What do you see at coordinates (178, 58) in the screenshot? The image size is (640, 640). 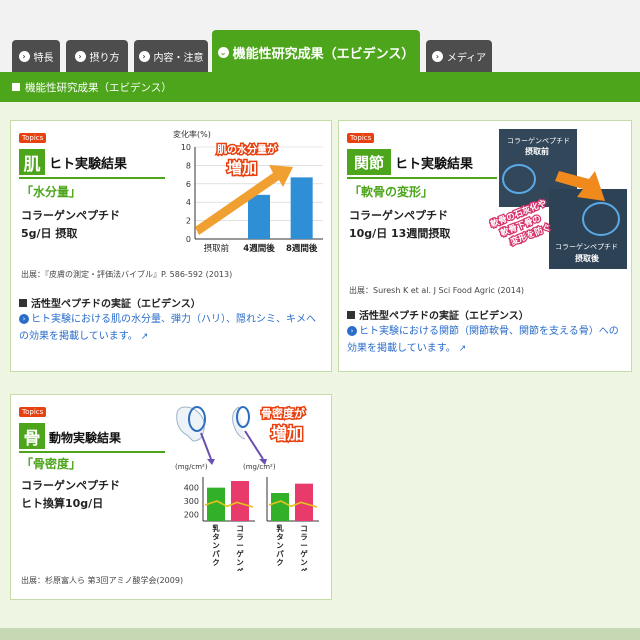 I see `tab-label: 内容・注意` at bounding box center [178, 58].